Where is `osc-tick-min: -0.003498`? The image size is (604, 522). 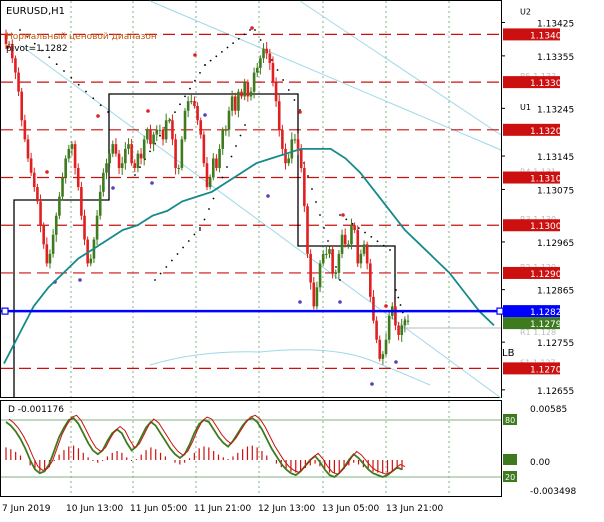 osc-tick-min: -0.003498 is located at coordinates (553, 492).